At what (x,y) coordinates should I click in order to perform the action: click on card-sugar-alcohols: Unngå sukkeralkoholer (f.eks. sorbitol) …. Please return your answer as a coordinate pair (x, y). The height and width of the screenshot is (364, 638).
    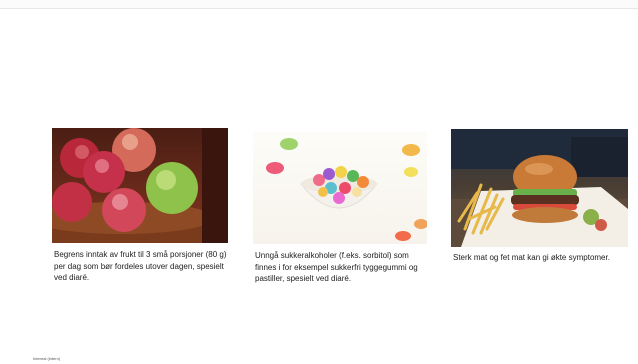
    Looking at the image, I should click on (340, 227).